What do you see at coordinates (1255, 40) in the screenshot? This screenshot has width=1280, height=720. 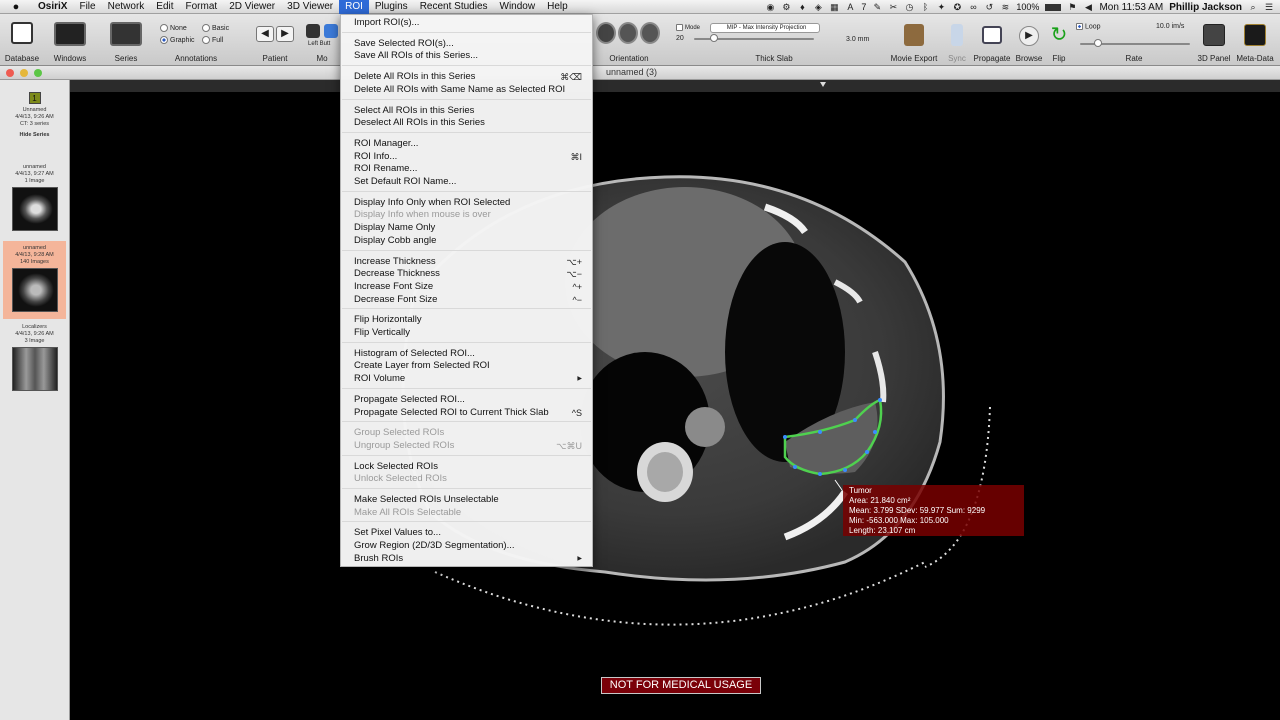 I see `metadata-button: Meta-Data` at bounding box center [1255, 40].